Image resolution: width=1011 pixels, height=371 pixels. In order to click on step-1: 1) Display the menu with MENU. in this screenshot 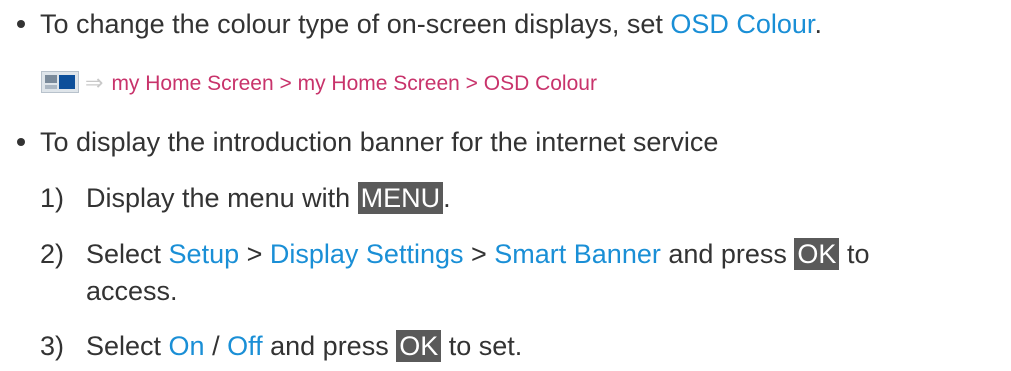, I will do `click(245, 198)`.